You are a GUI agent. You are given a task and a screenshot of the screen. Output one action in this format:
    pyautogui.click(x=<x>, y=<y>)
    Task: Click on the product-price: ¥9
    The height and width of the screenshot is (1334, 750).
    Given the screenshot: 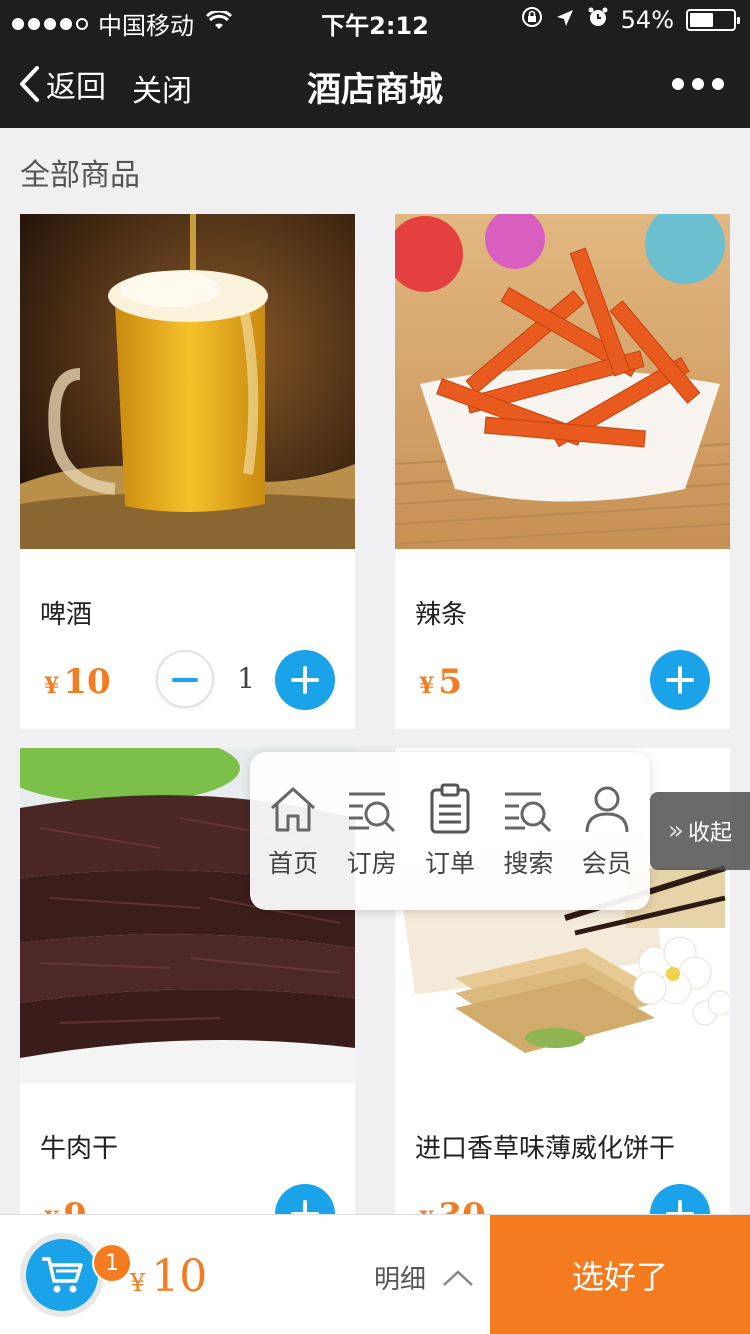 What is the action you would take?
    pyautogui.click(x=65, y=1205)
    